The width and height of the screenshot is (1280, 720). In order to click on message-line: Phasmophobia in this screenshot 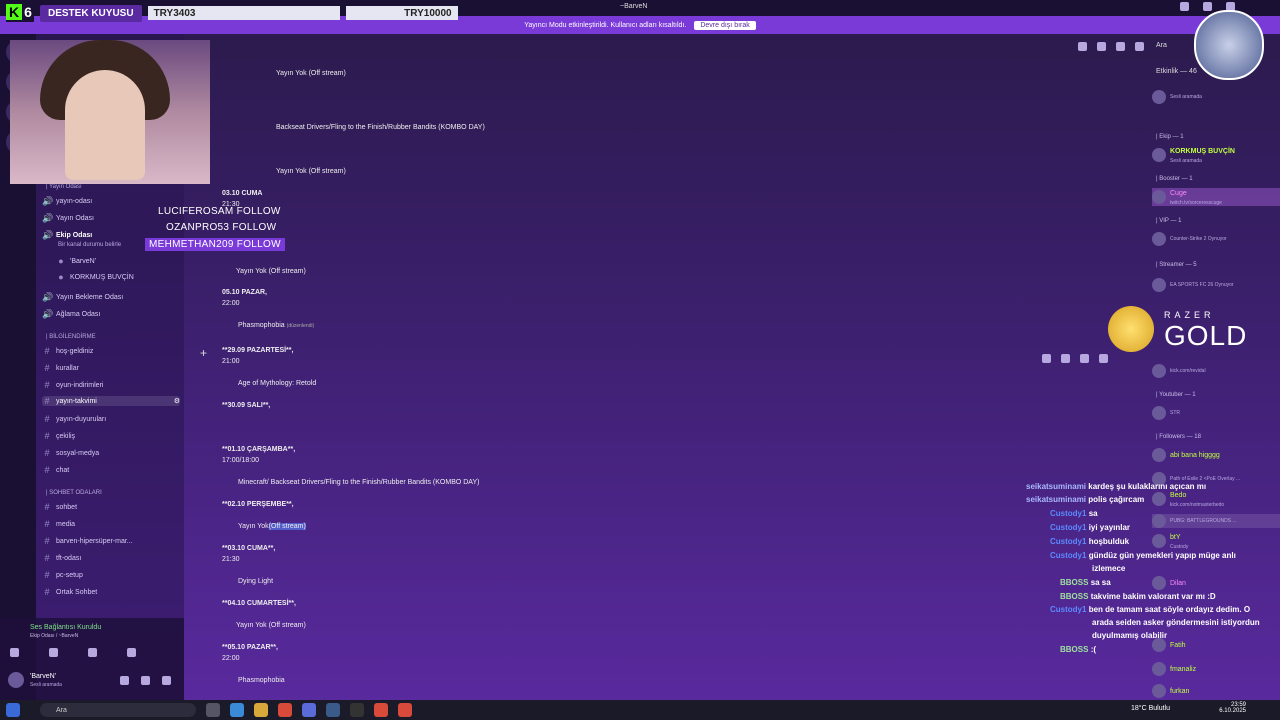, I will do `click(261, 680)`.